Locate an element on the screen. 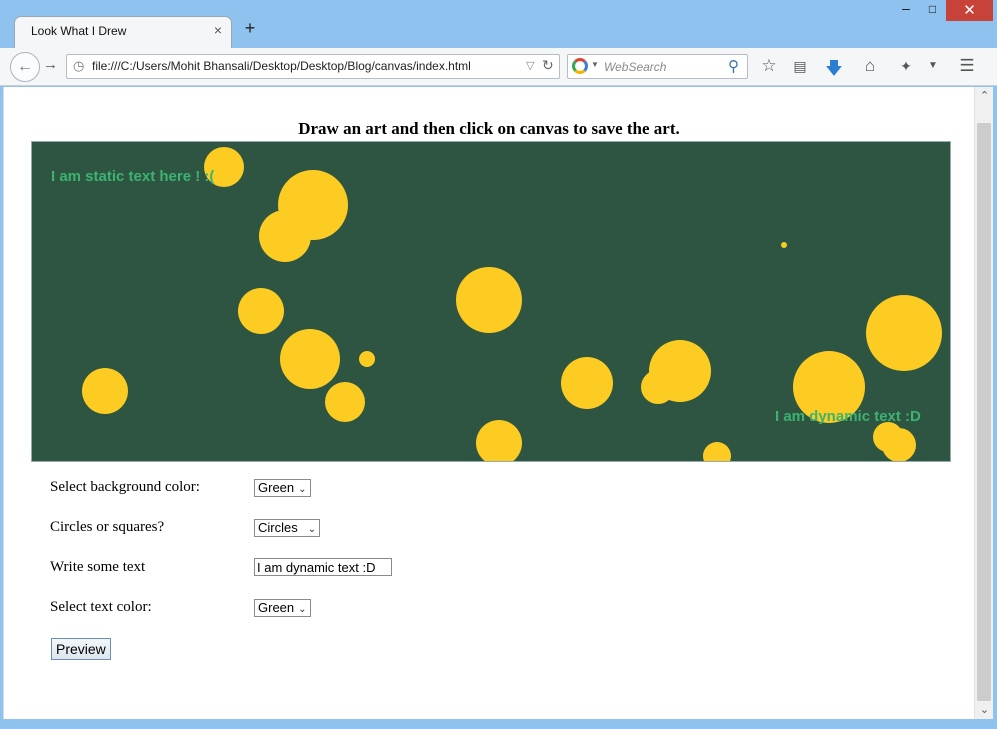 This screenshot has width=997, height=729. reload-icon: ↻ is located at coordinates (548, 65).